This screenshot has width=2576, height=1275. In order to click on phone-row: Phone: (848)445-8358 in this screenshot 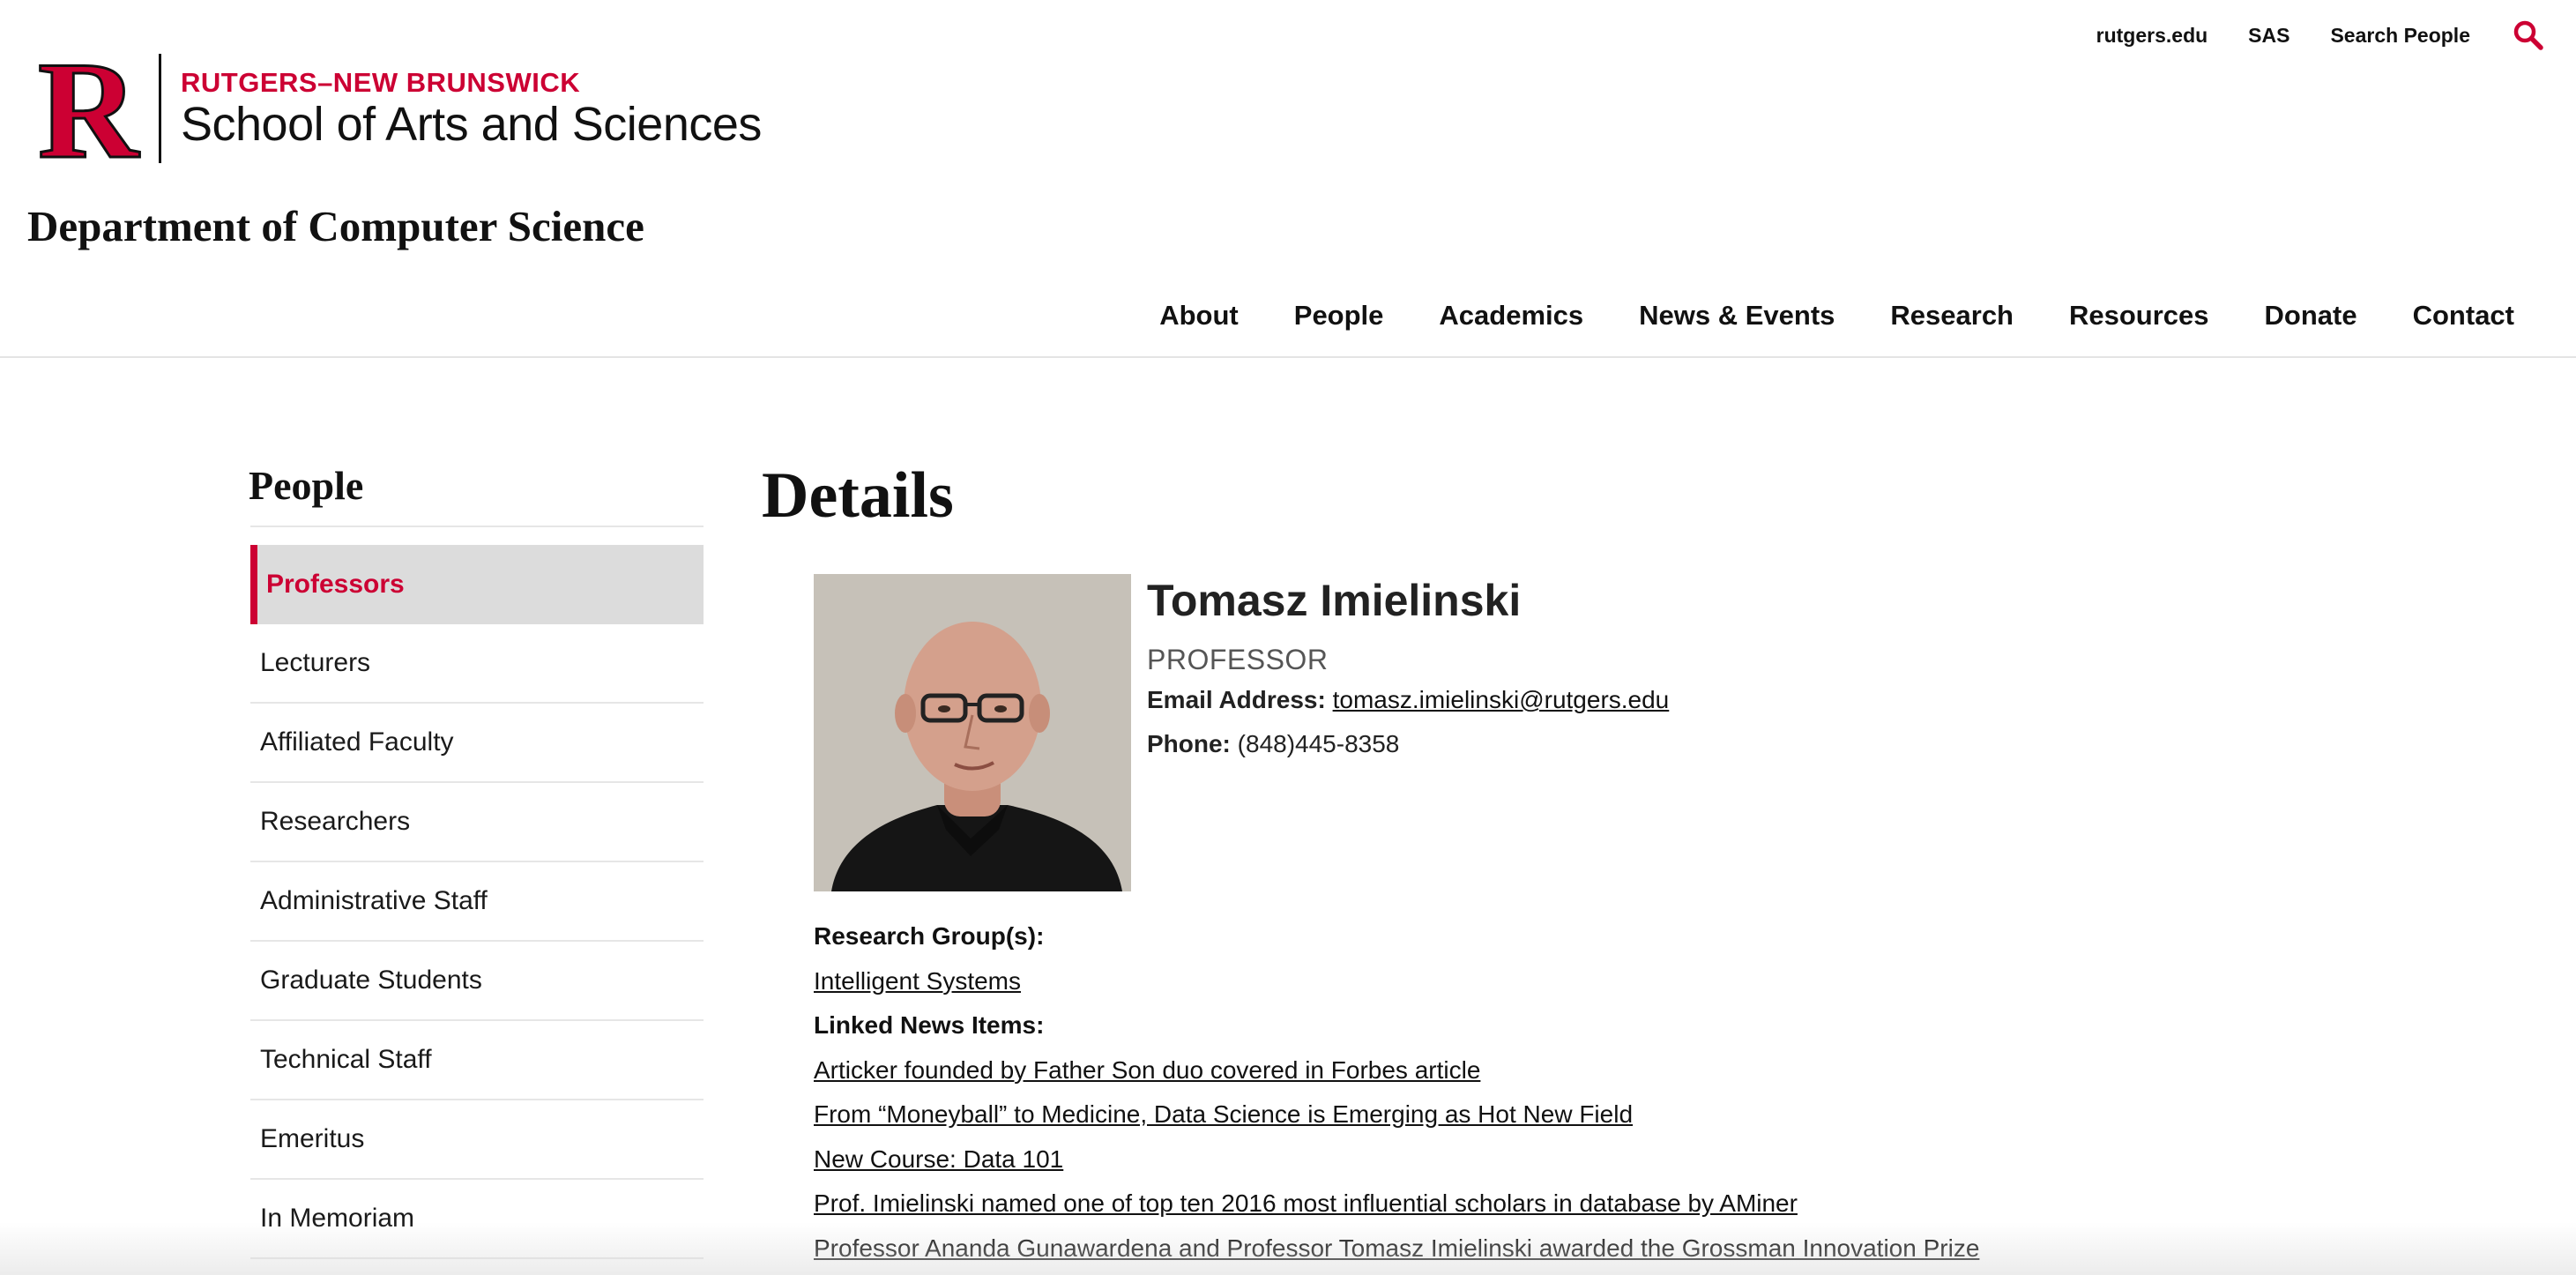, I will do `click(1273, 744)`.